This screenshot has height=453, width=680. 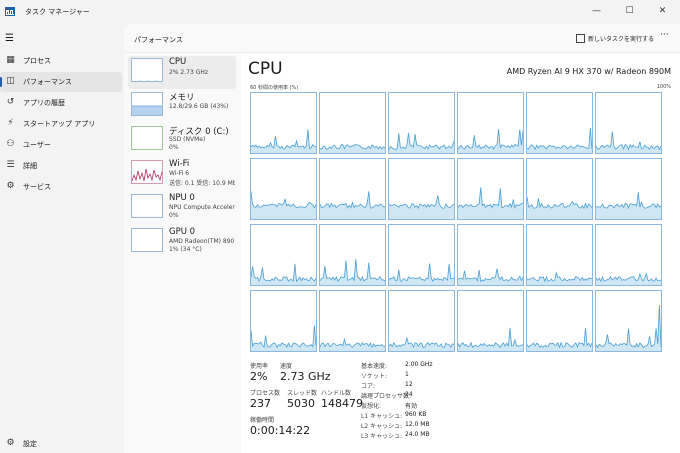 What do you see at coordinates (61, 103) in the screenshot?
I see `nav-item-app-history: ↺ アプリの履歴` at bounding box center [61, 103].